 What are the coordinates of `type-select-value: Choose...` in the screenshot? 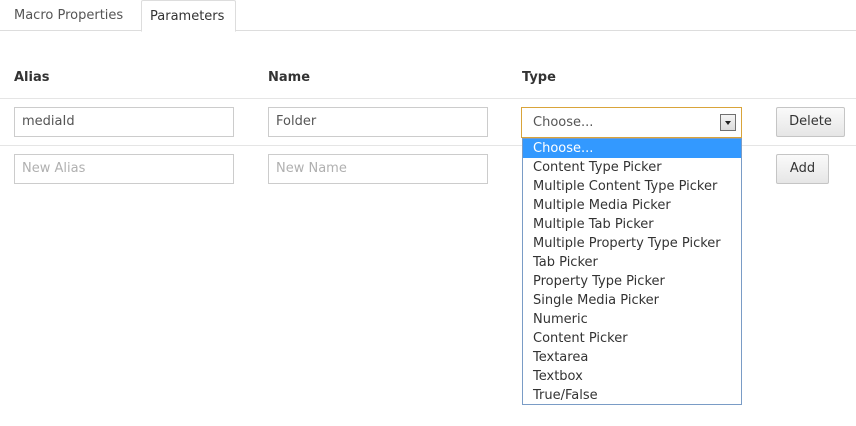 It's located at (563, 122).